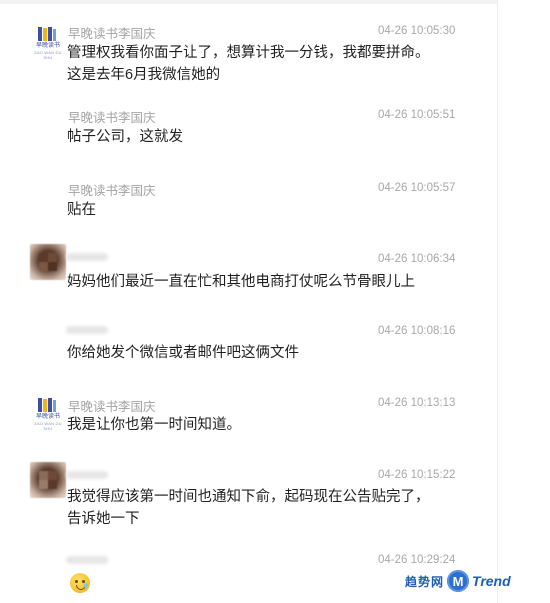  Describe the element at coordinates (417, 31) in the screenshot. I see `message-timestamp: 04-26 10:05:30` at that location.